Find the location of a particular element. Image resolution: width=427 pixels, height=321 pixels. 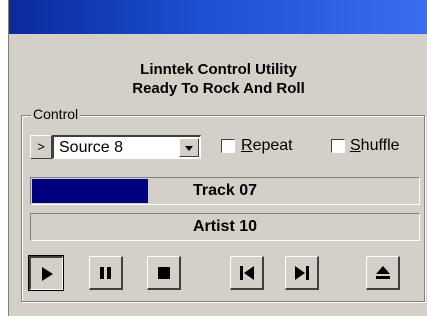

eject-button is located at coordinates (383, 273).